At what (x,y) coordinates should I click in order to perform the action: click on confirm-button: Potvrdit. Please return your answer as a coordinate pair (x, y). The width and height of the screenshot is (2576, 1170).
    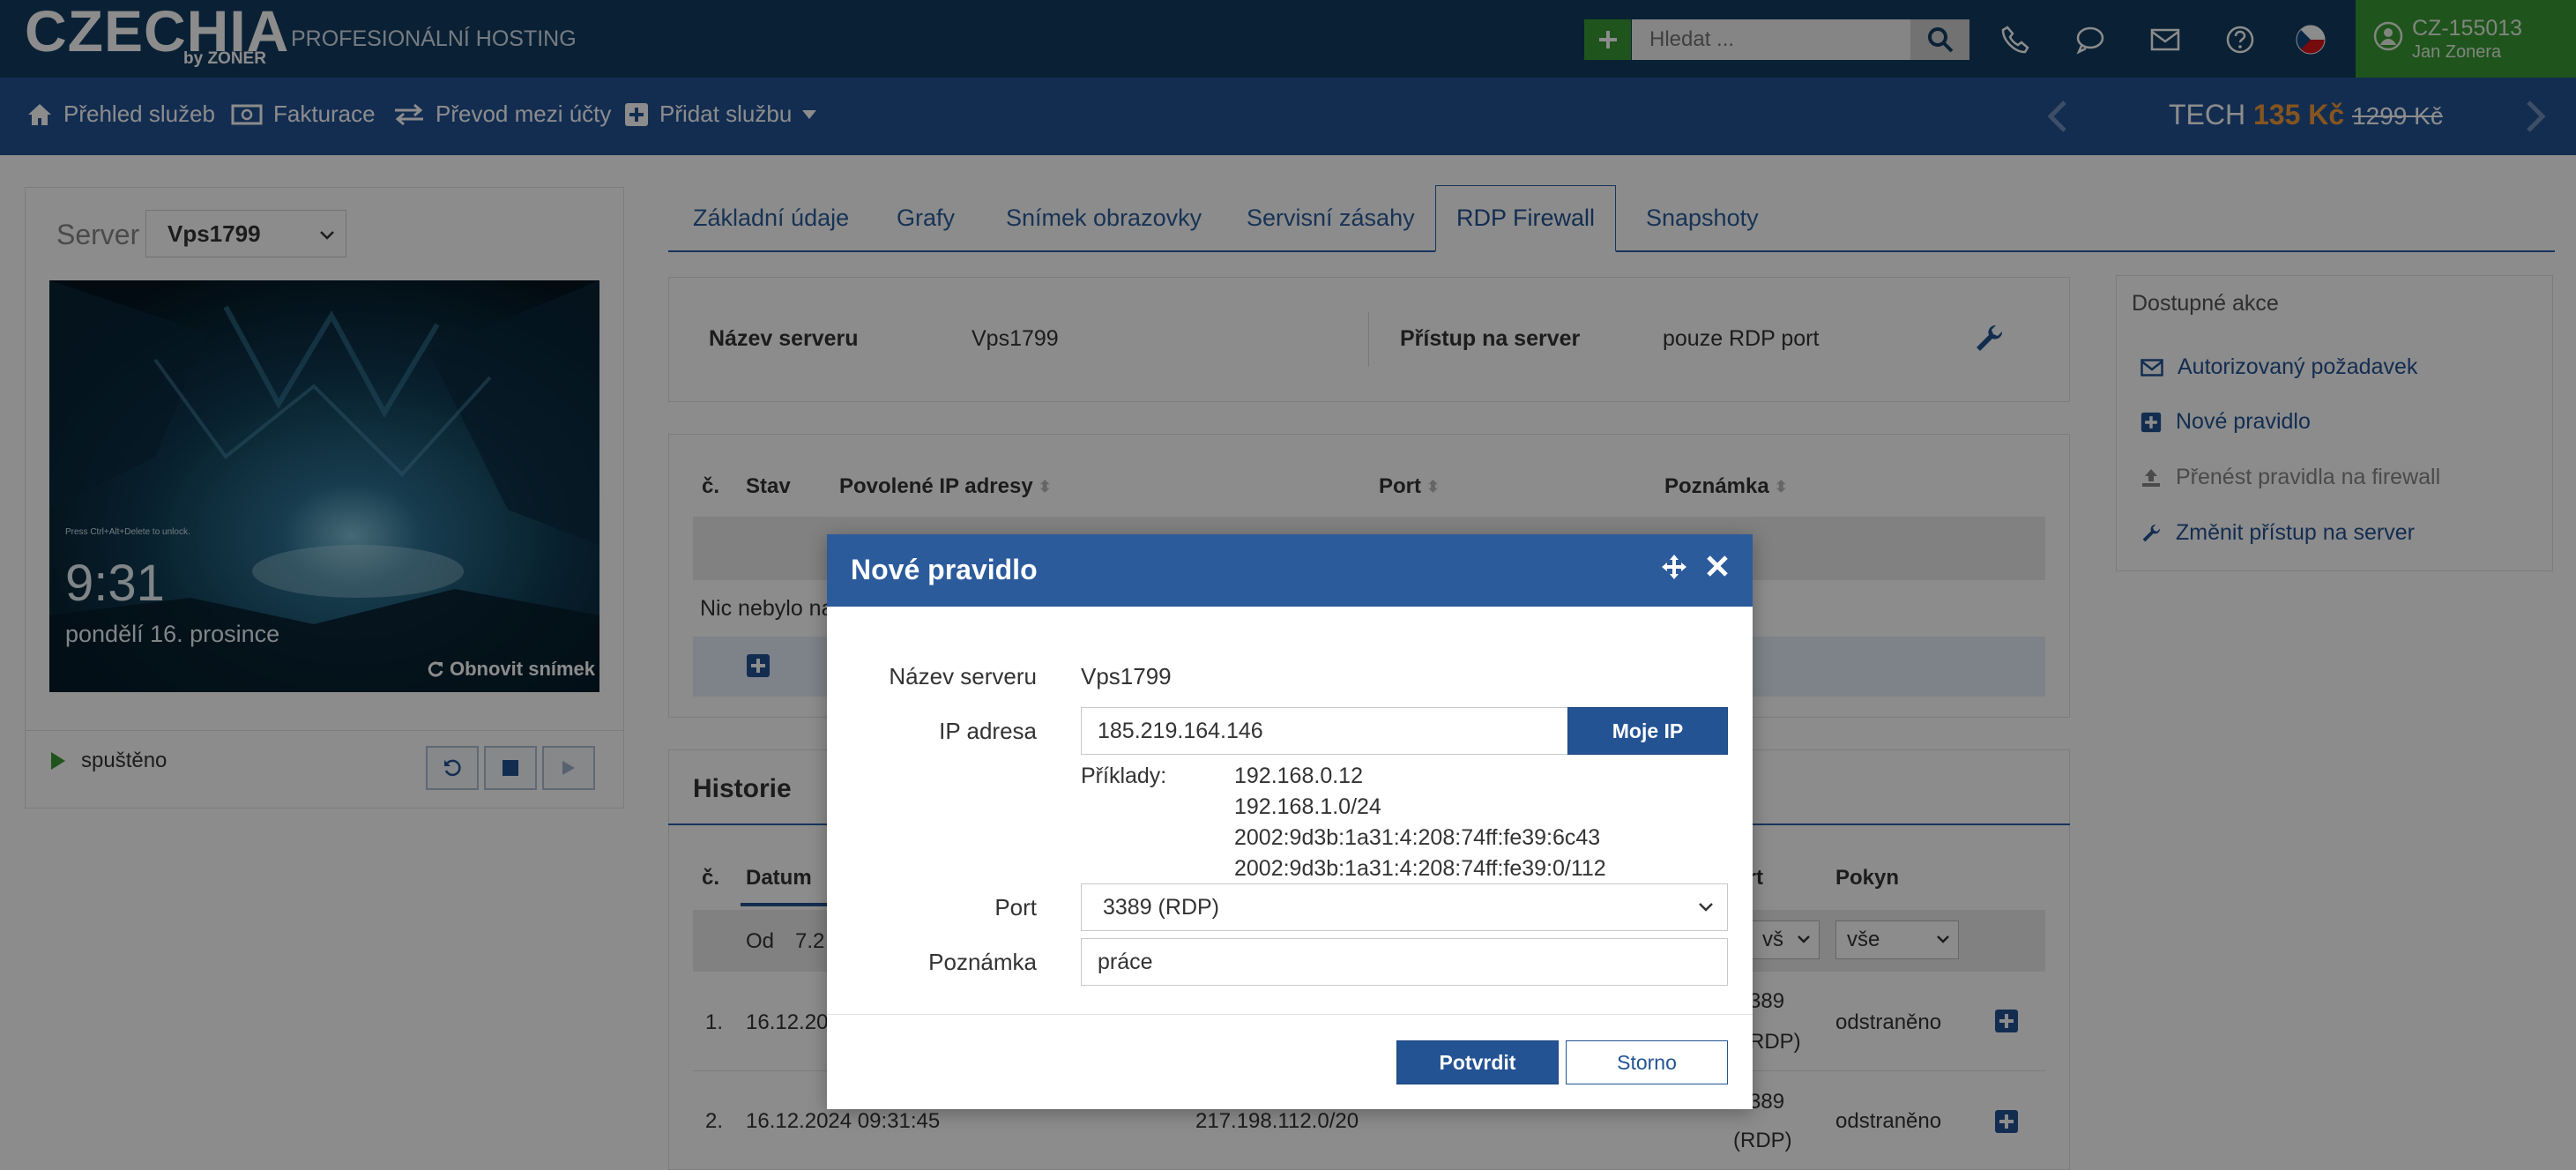
    Looking at the image, I should click on (1477, 1062).